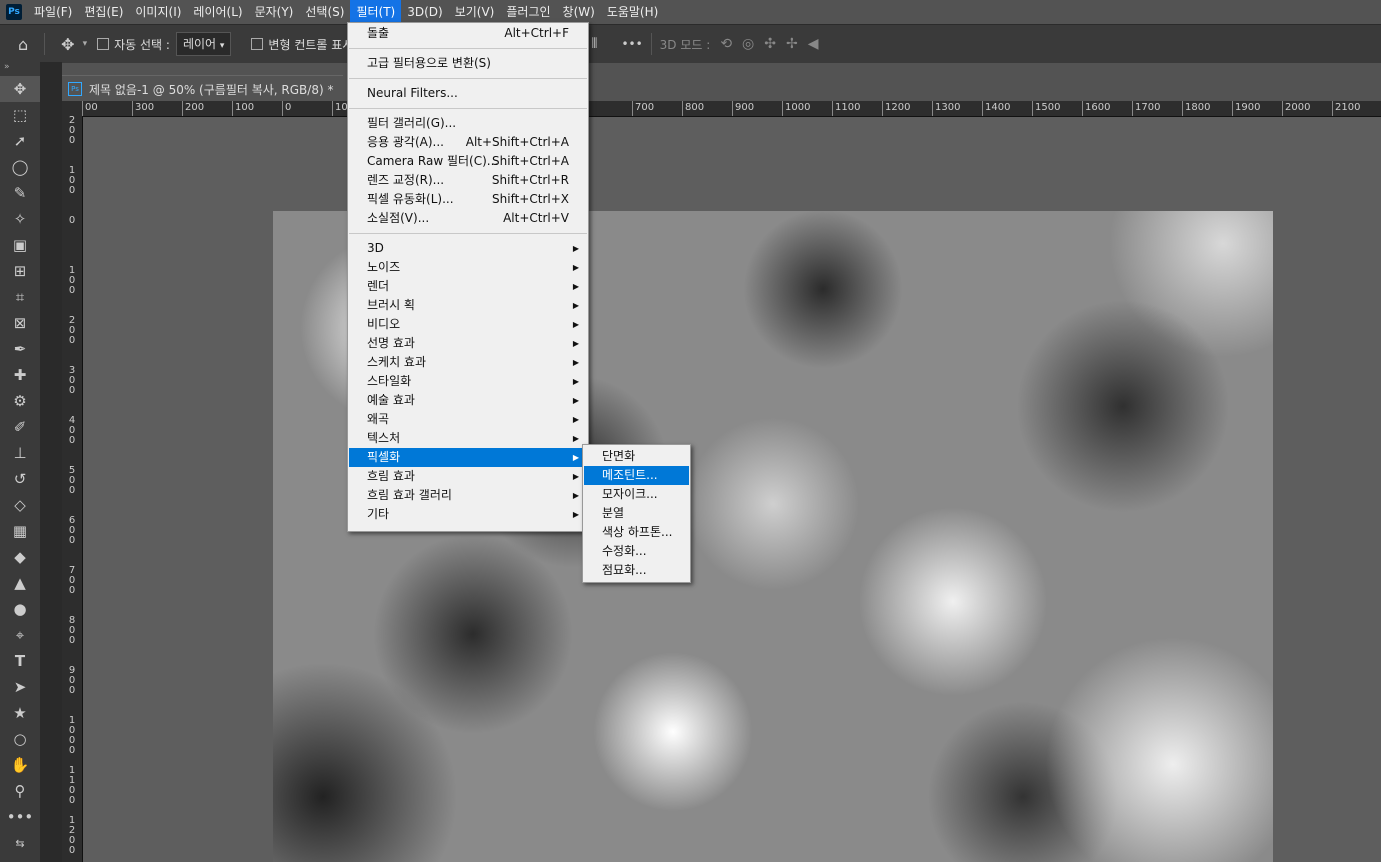 The width and height of the screenshot is (1381, 862). Describe the element at coordinates (20, 271) in the screenshot. I see `artboard-icon: ⊞` at that location.